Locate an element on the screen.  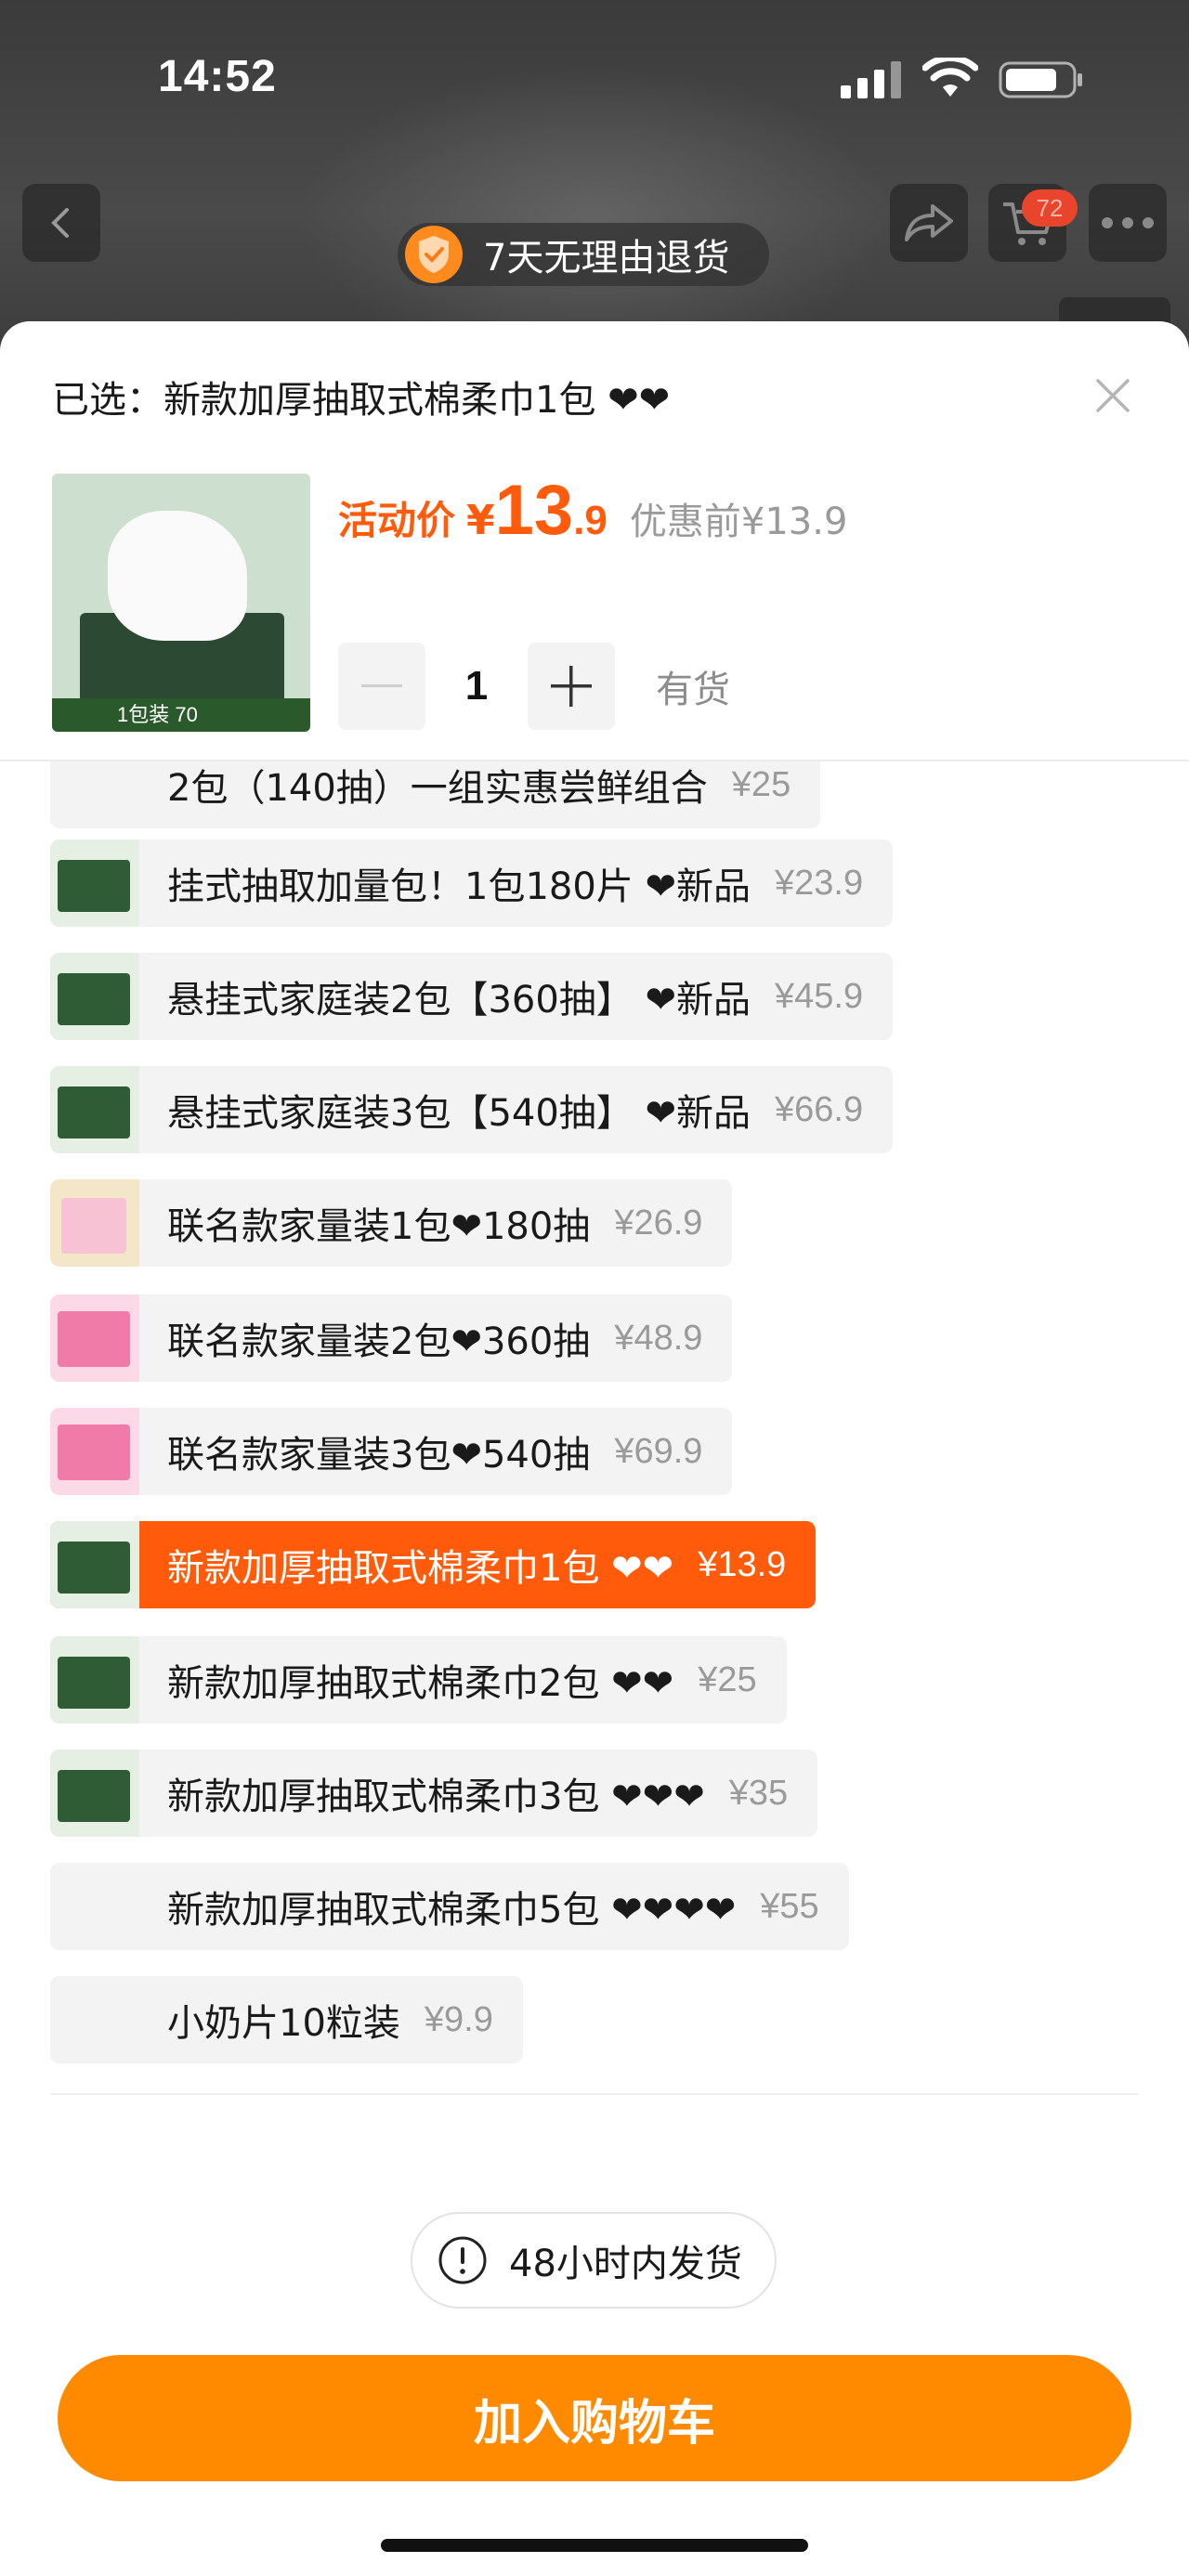
cellular-signal-icon is located at coordinates (871, 79).